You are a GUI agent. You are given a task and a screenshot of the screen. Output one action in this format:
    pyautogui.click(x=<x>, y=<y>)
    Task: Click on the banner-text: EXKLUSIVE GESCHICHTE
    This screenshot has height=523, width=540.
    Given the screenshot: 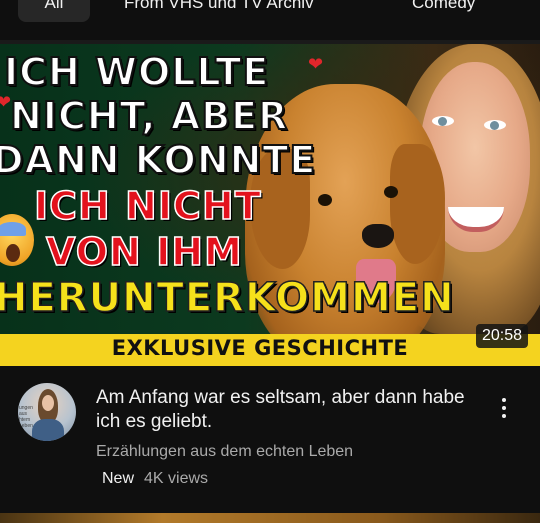 What is the action you would take?
    pyautogui.click(x=260, y=348)
    